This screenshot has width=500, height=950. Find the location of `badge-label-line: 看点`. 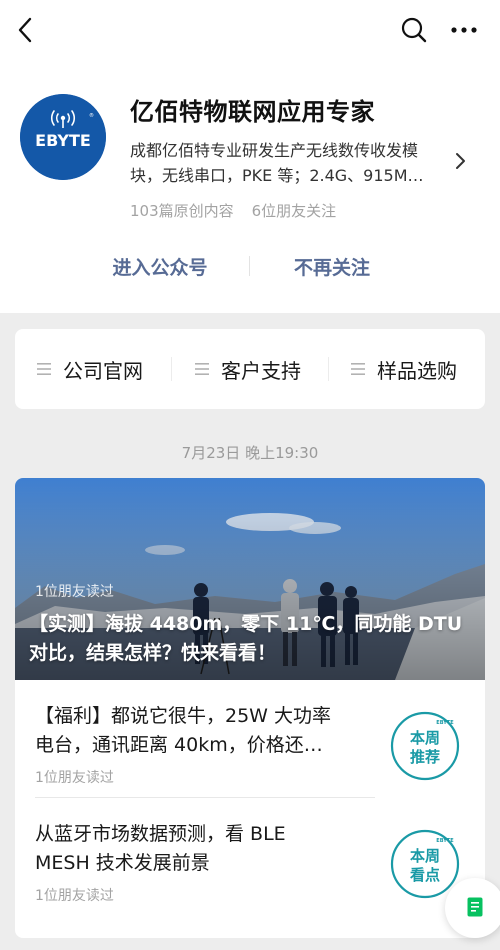

badge-label-line: 看点 is located at coordinates (425, 875).